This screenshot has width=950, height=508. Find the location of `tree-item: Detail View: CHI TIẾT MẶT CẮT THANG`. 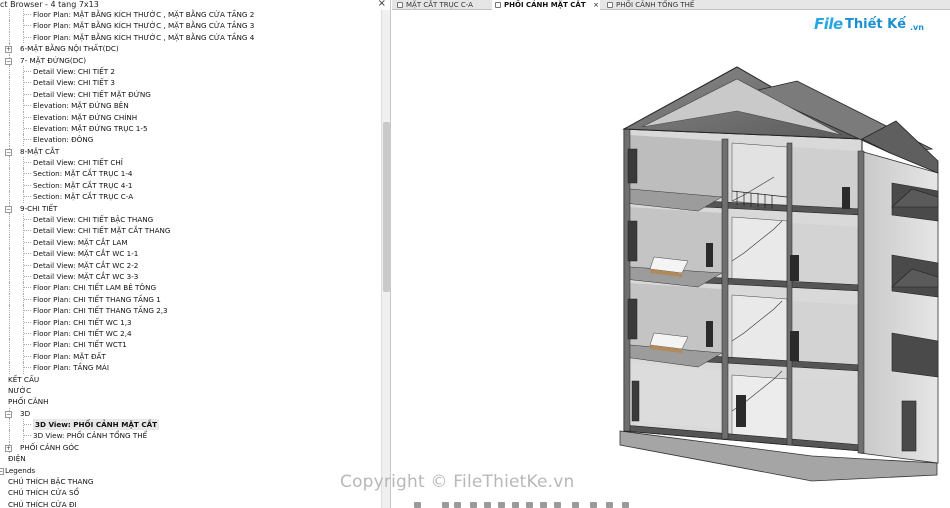

tree-item: Detail View: CHI TIẾT MẶT CẮT THANG is located at coordinates (190, 231).